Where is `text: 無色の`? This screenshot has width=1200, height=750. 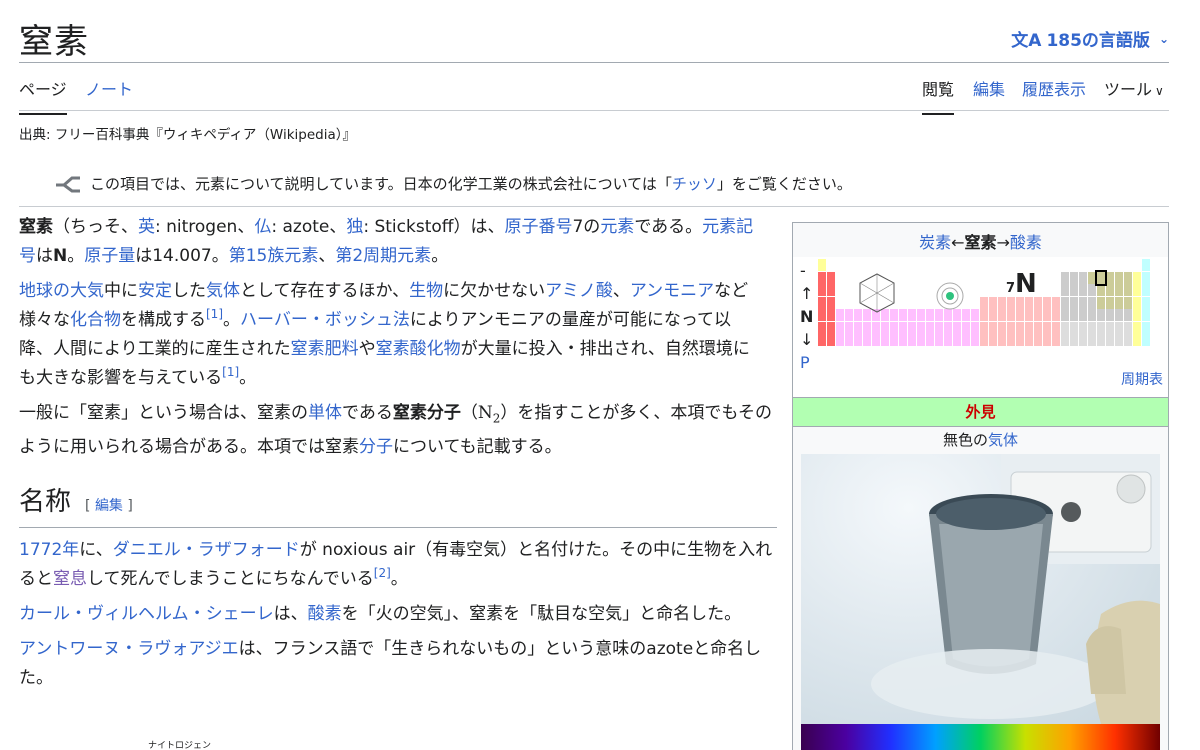 text: 無色の is located at coordinates (965, 440).